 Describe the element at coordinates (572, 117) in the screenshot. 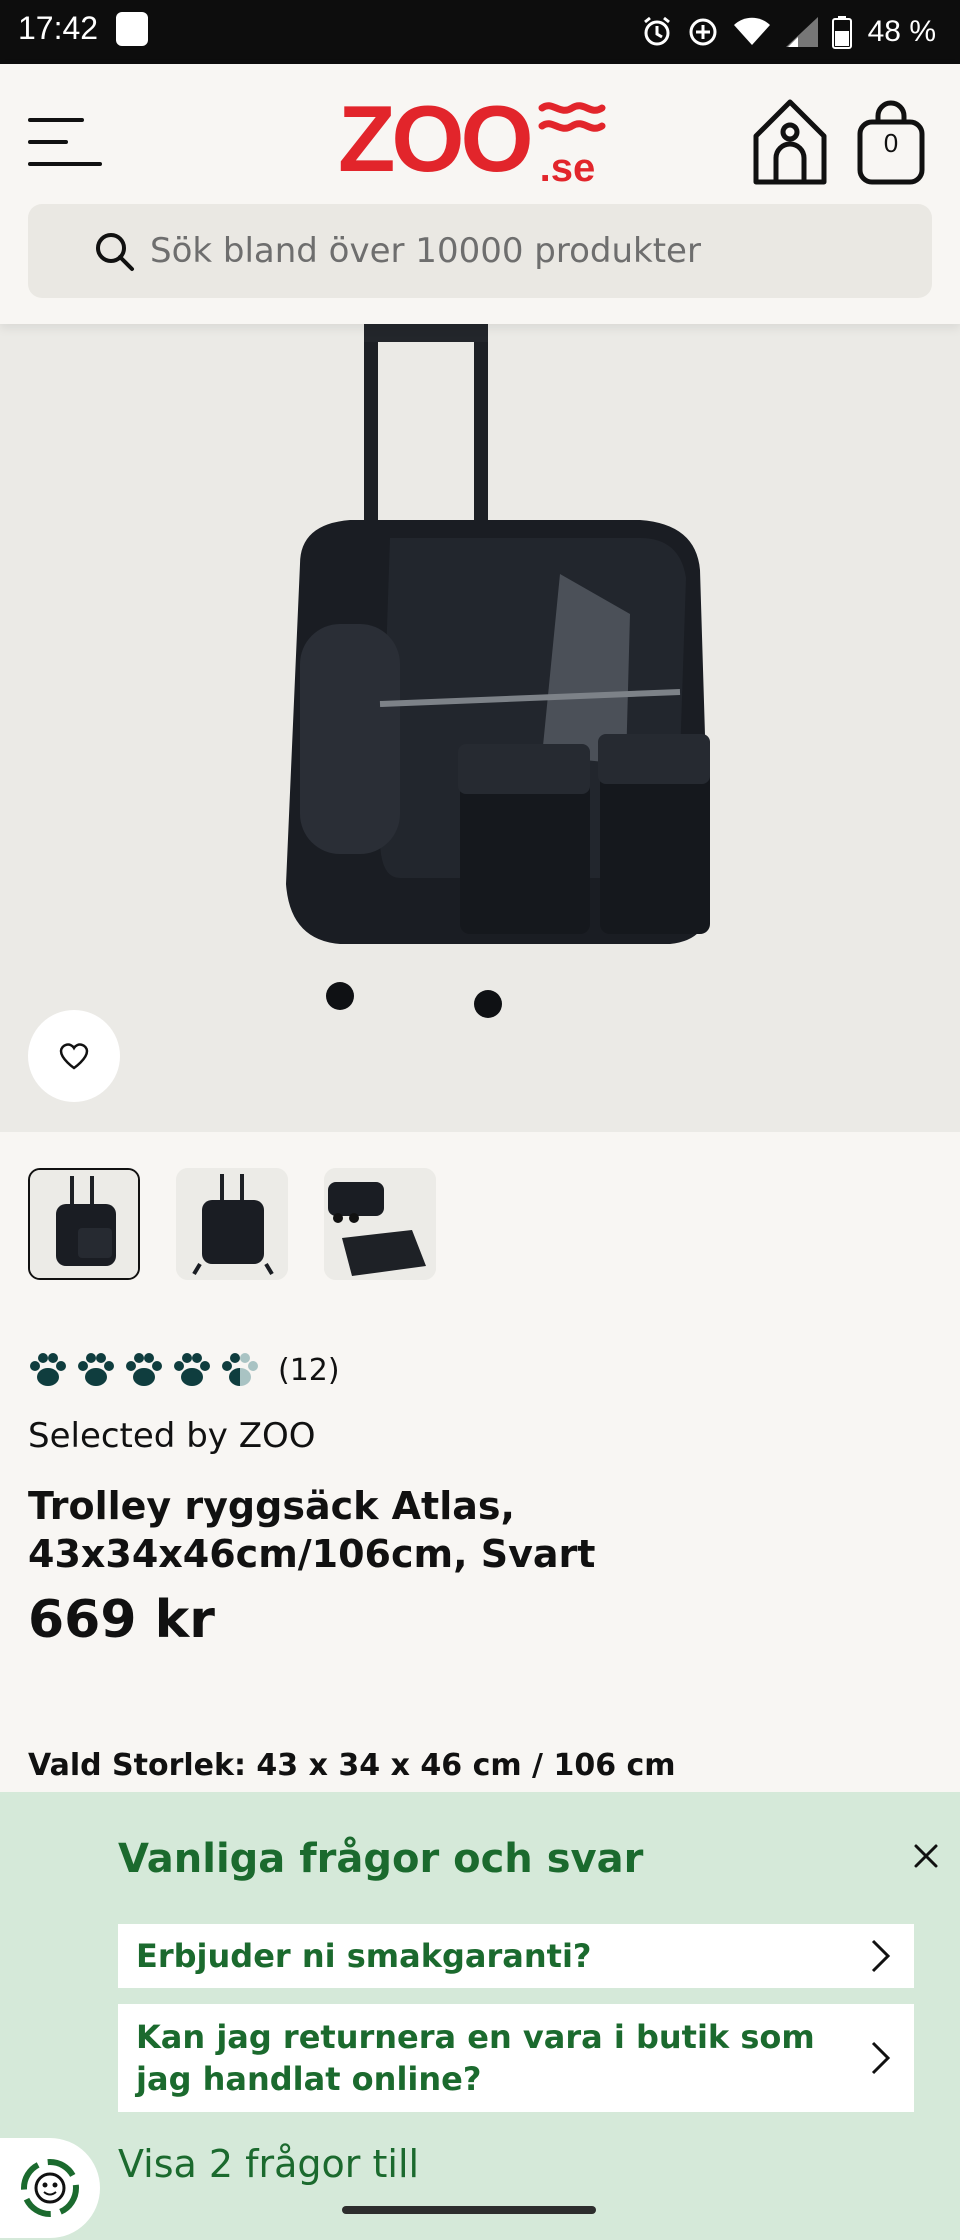

I see `logo-waves-icon` at that location.